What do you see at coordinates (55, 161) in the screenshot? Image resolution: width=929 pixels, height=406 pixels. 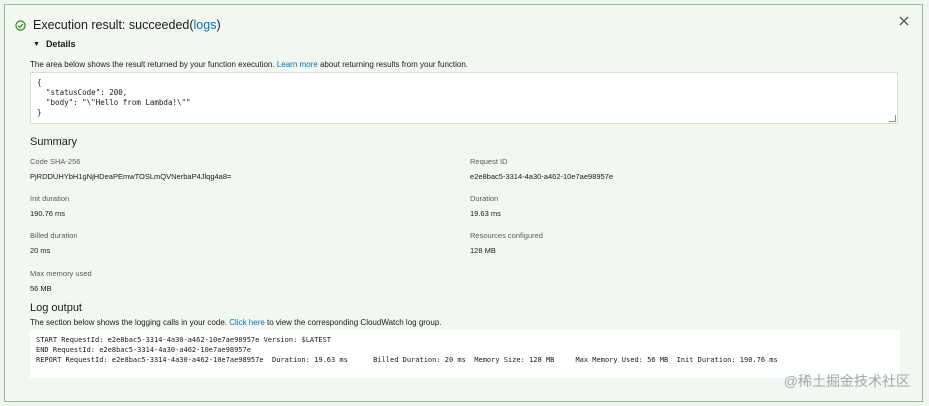 I see `code-sha-label: Code SHA-256` at bounding box center [55, 161].